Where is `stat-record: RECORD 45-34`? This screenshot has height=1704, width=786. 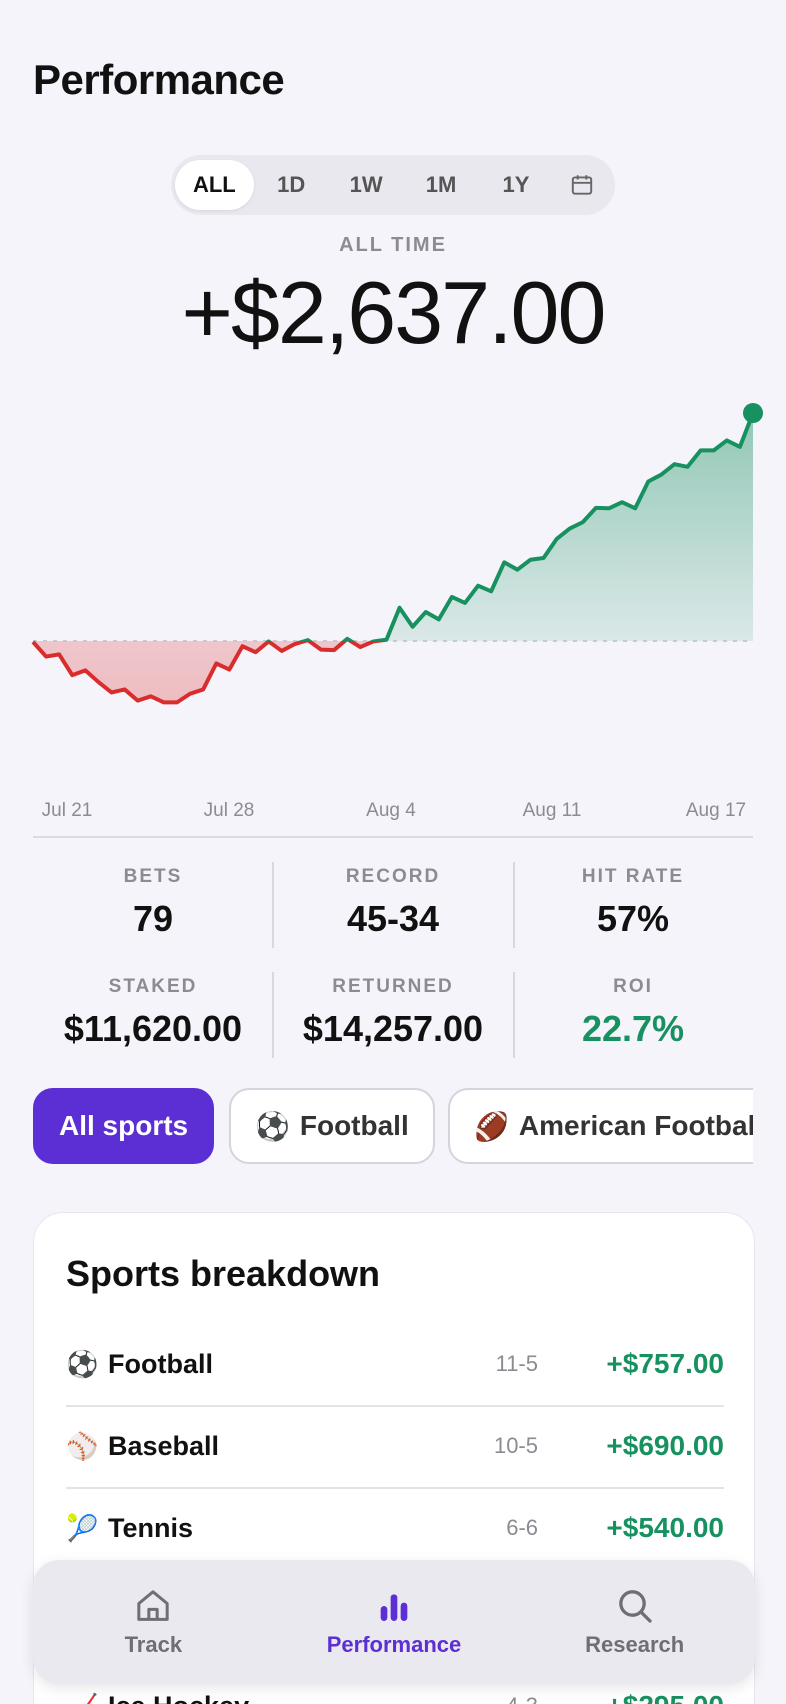
stat-record: RECORD 45-34 is located at coordinates (393, 905).